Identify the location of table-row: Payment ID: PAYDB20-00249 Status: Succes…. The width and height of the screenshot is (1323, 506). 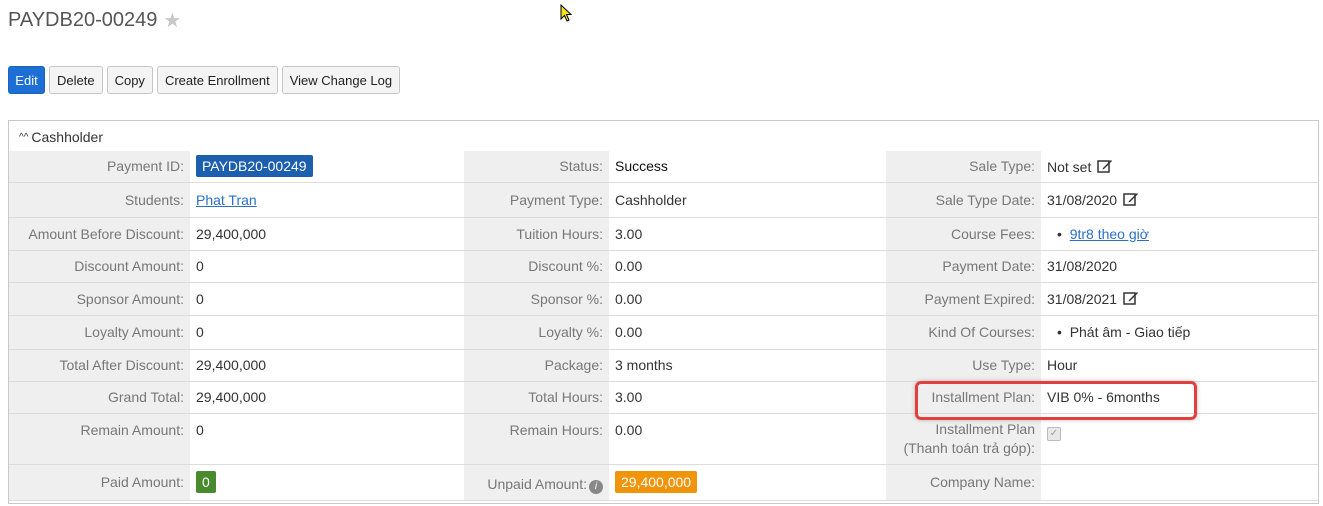
(664, 167).